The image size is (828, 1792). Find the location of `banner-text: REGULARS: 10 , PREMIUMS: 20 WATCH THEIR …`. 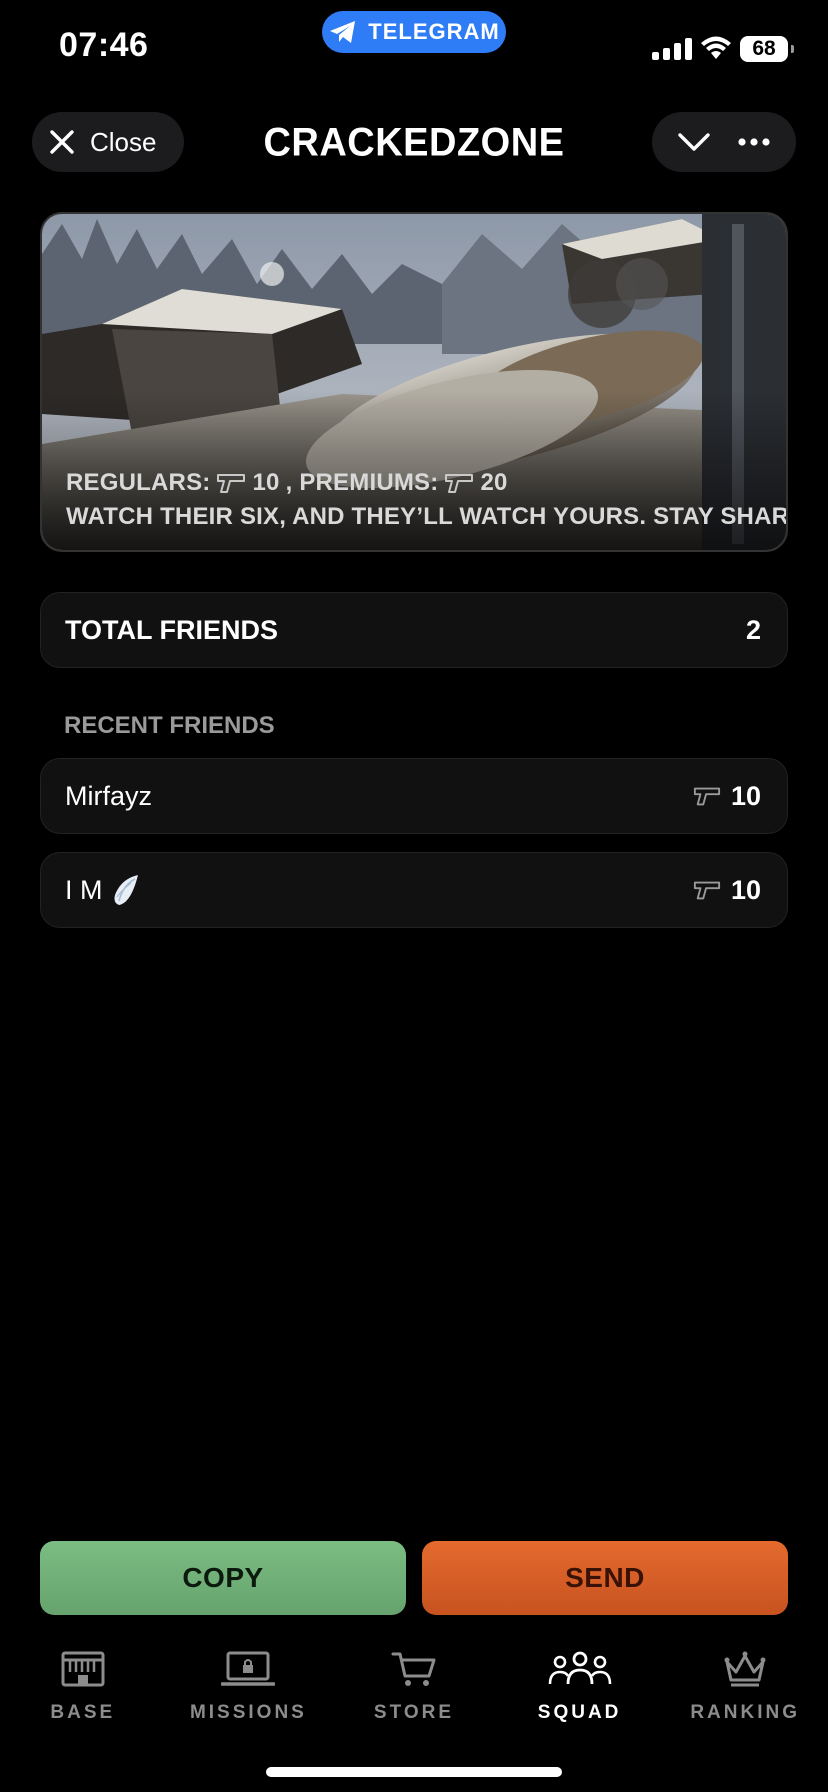

banner-text: REGULARS: 10 , PREMIUMS: 20 WATCH THEIR … is located at coordinates (427, 500).